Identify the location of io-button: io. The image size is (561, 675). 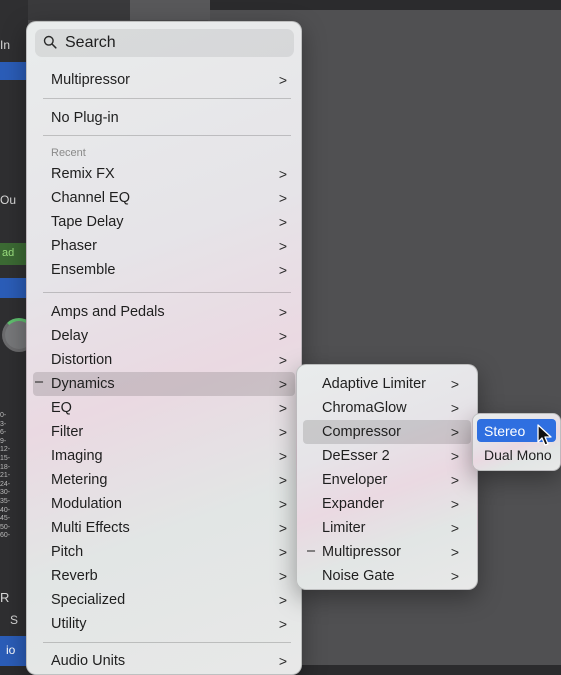
(14, 651).